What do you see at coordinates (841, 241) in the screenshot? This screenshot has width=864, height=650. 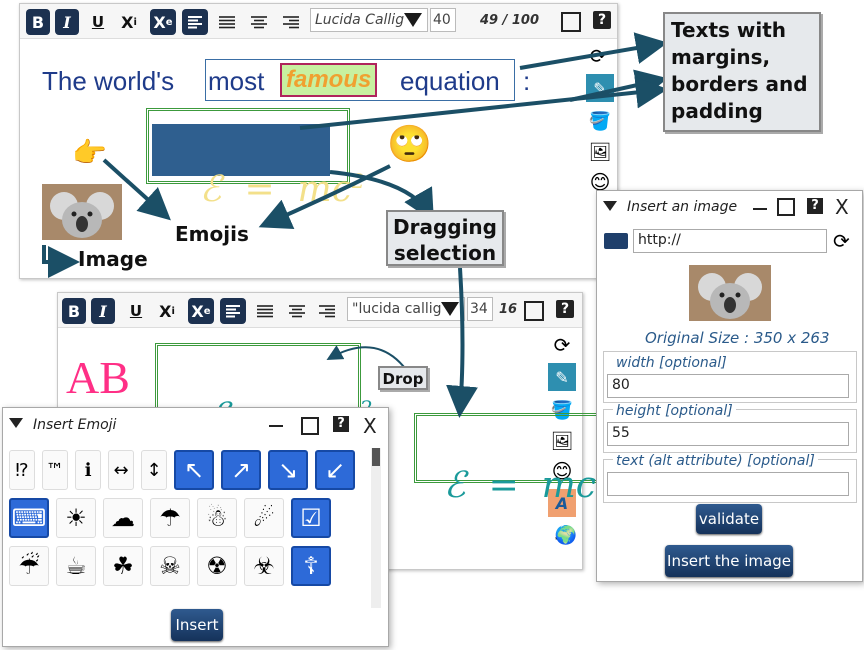 I see `refresh-icon: ⟳` at bounding box center [841, 241].